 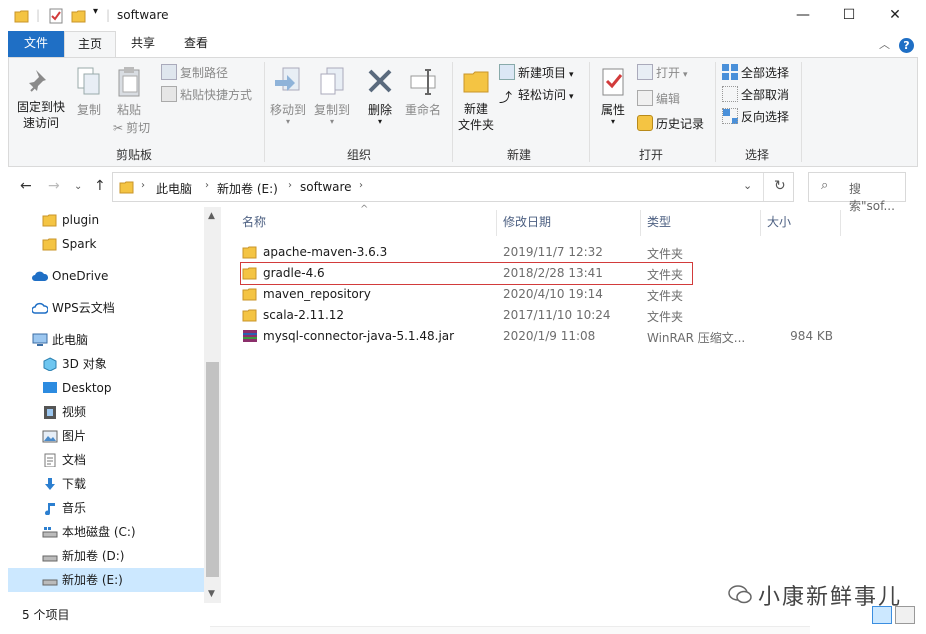 I want to click on select-all-button: 全部选择, so click(x=755, y=73).